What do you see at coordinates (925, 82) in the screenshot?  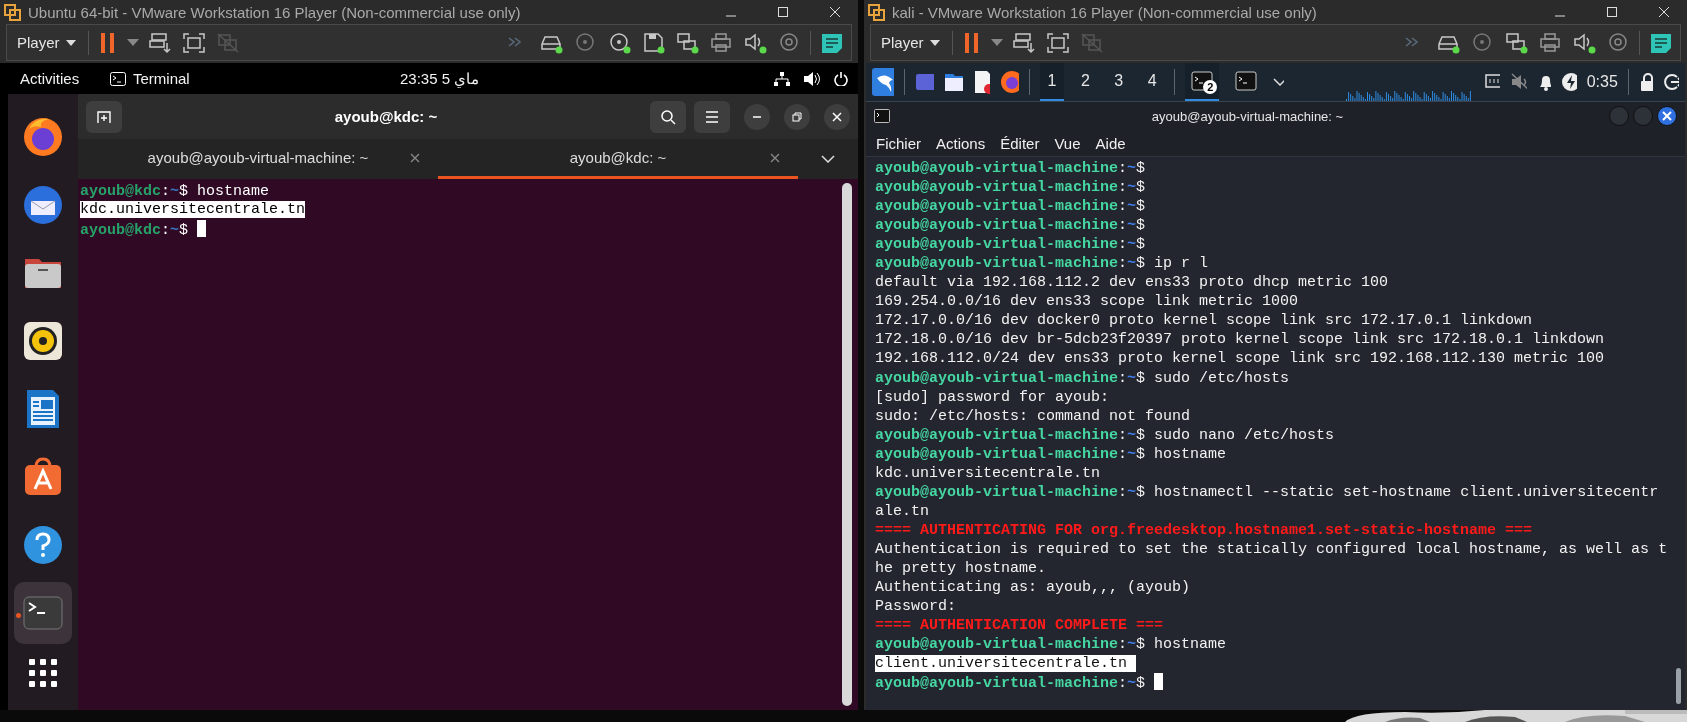 I see `desktop-icon` at bounding box center [925, 82].